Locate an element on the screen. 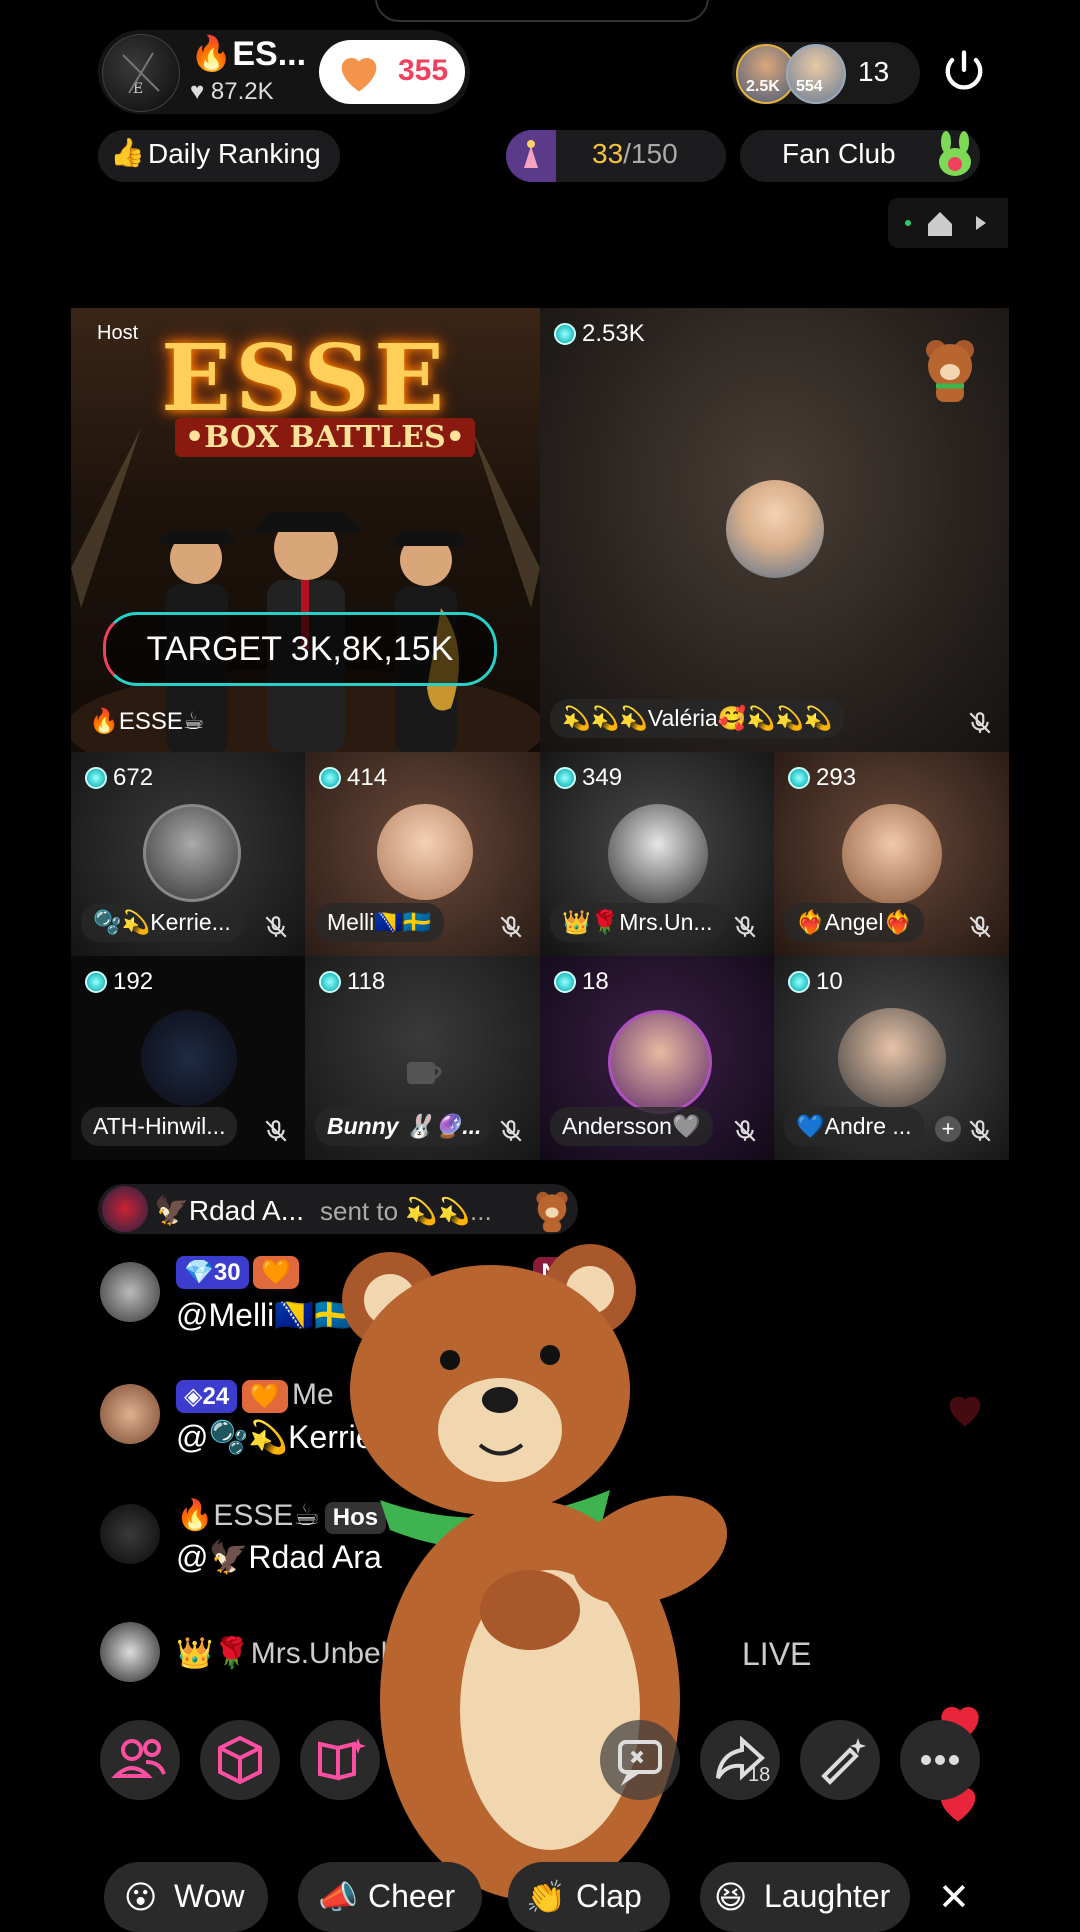 Image resolution: width=1080 pixels, height=1932 pixels. host-tile-caption: 🔥ESSE☕ is located at coordinates (147, 721).